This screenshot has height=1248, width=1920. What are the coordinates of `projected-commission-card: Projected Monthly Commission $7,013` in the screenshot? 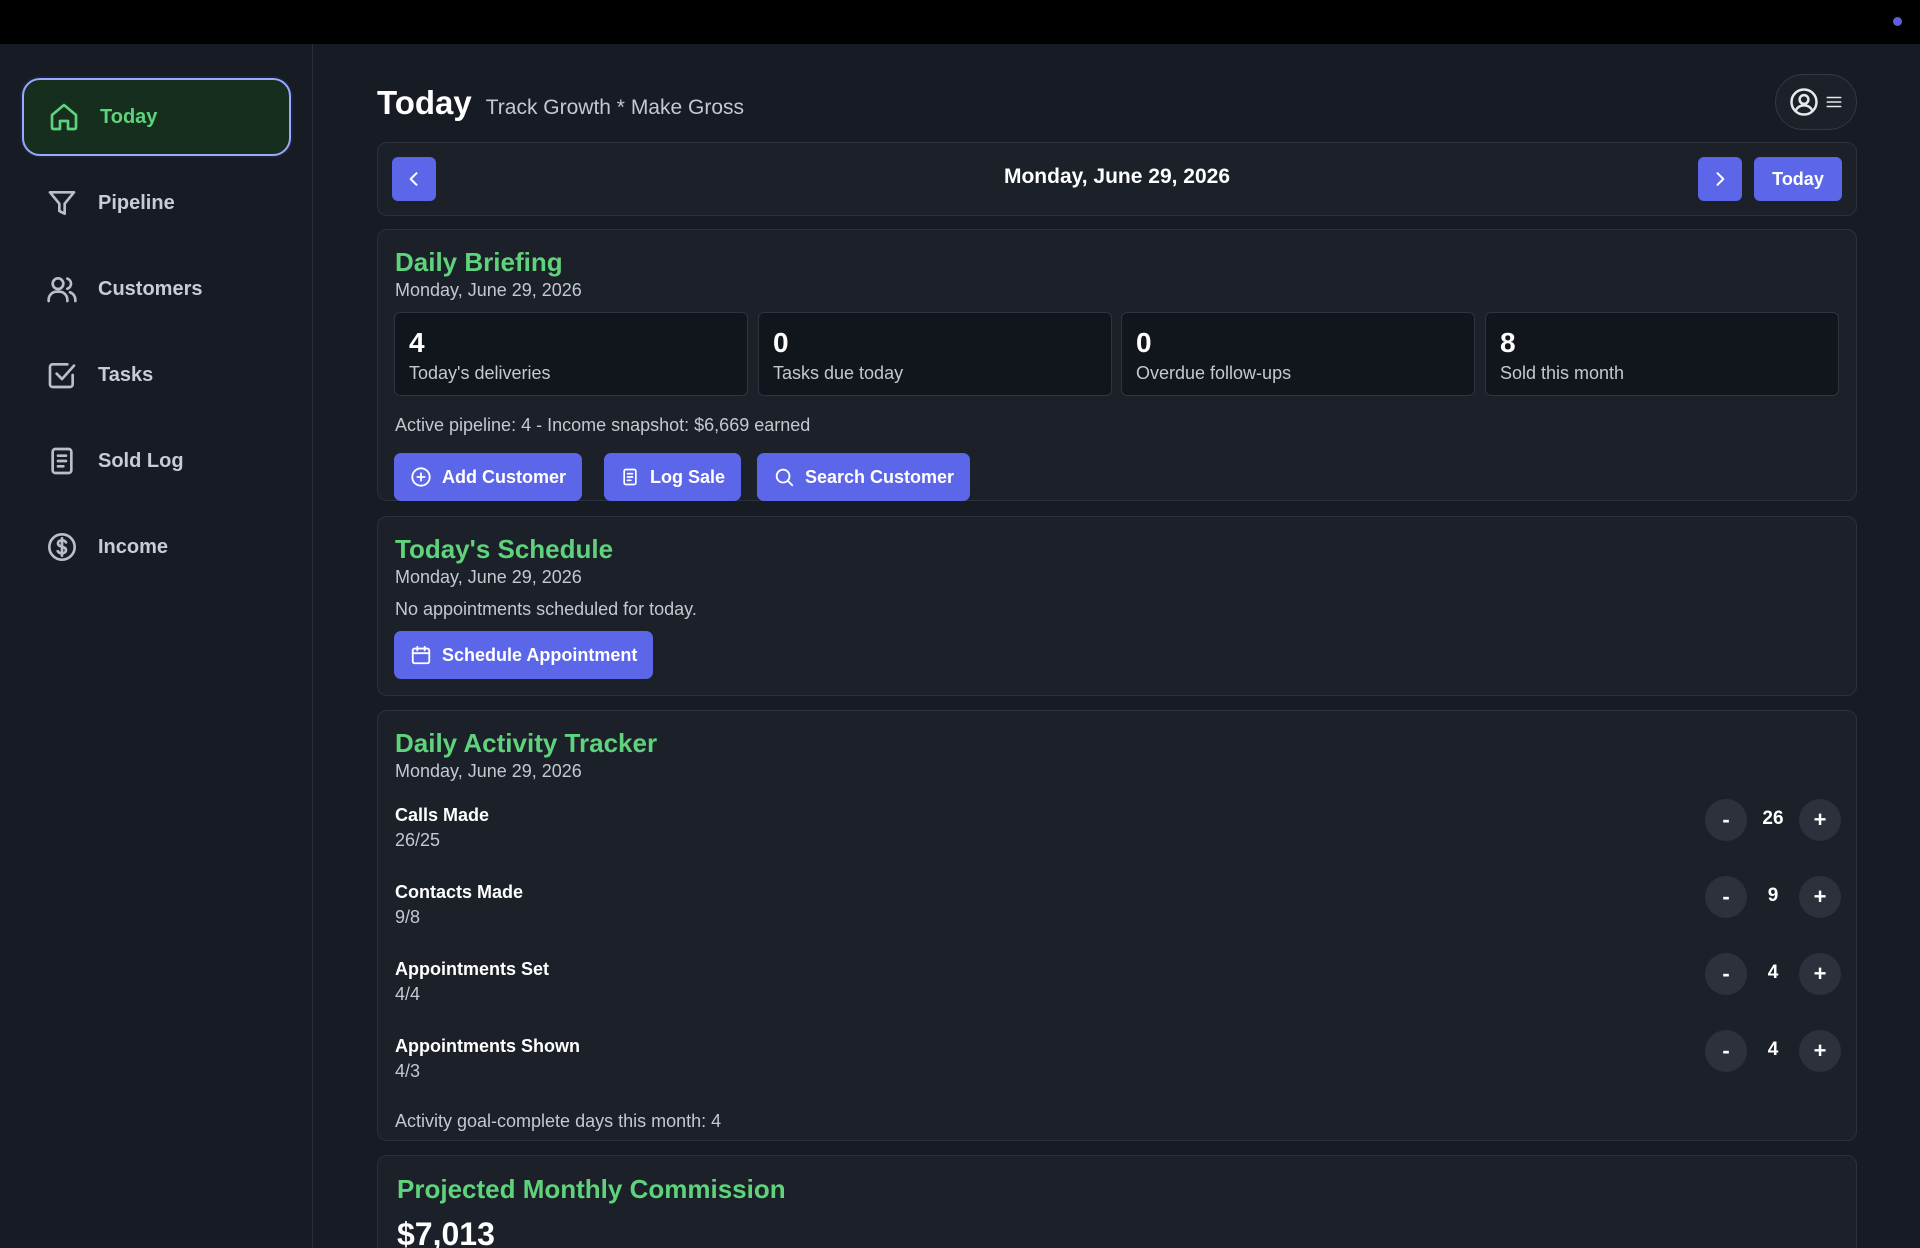 It's located at (1117, 1201).